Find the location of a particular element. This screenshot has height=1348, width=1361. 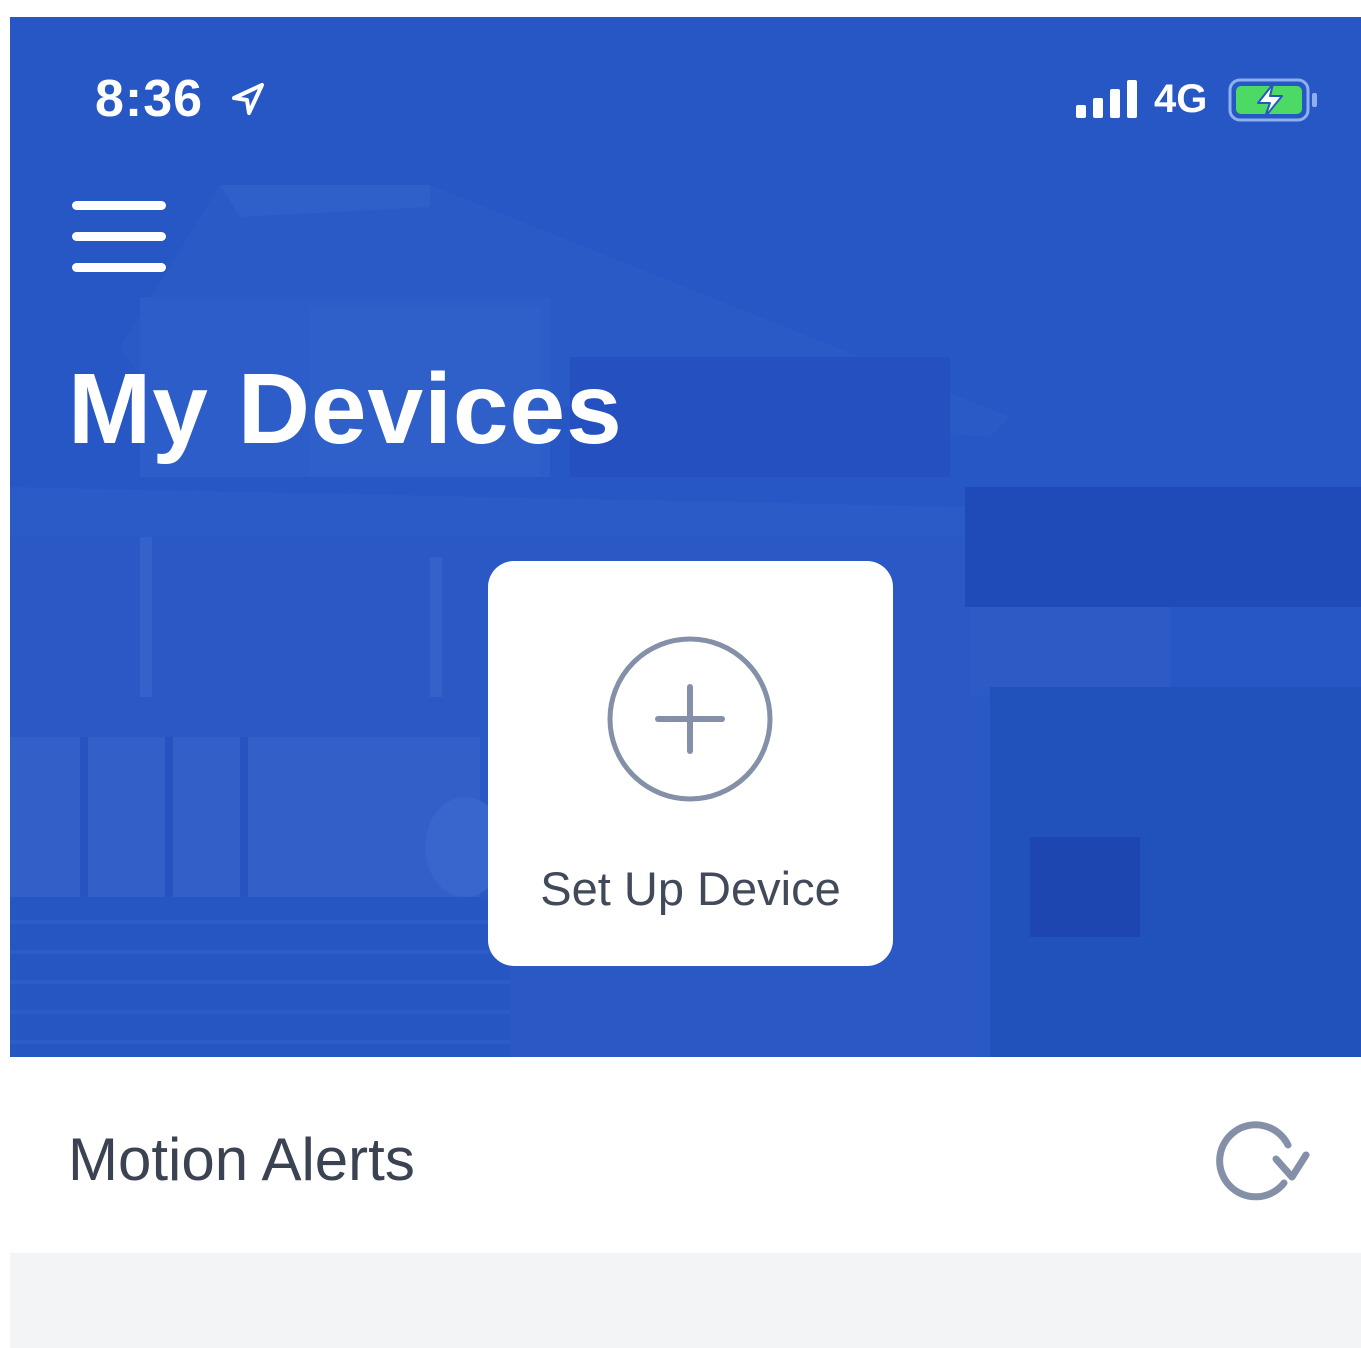

refresh-icon is located at coordinates (1262, 1159).